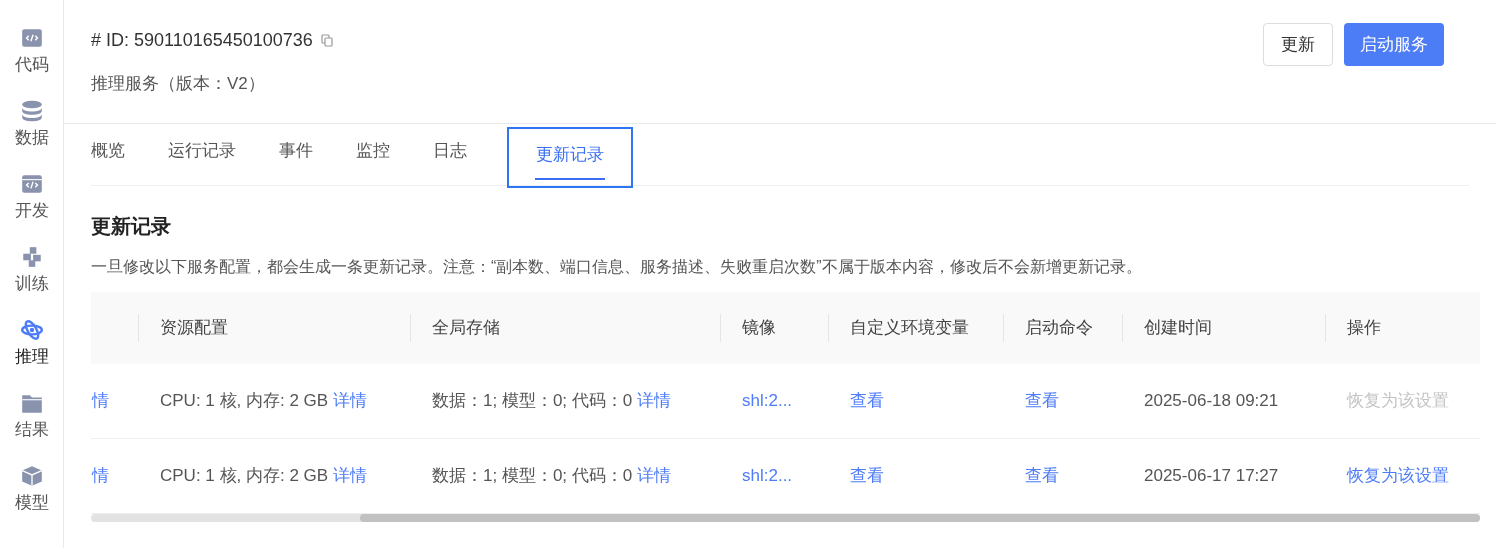 Image resolution: width=1496 pixels, height=548 pixels. What do you see at coordinates (1178, 328) in the screenshot?
I see `column-header: 创建时间` at bounding box center [1178, 328].